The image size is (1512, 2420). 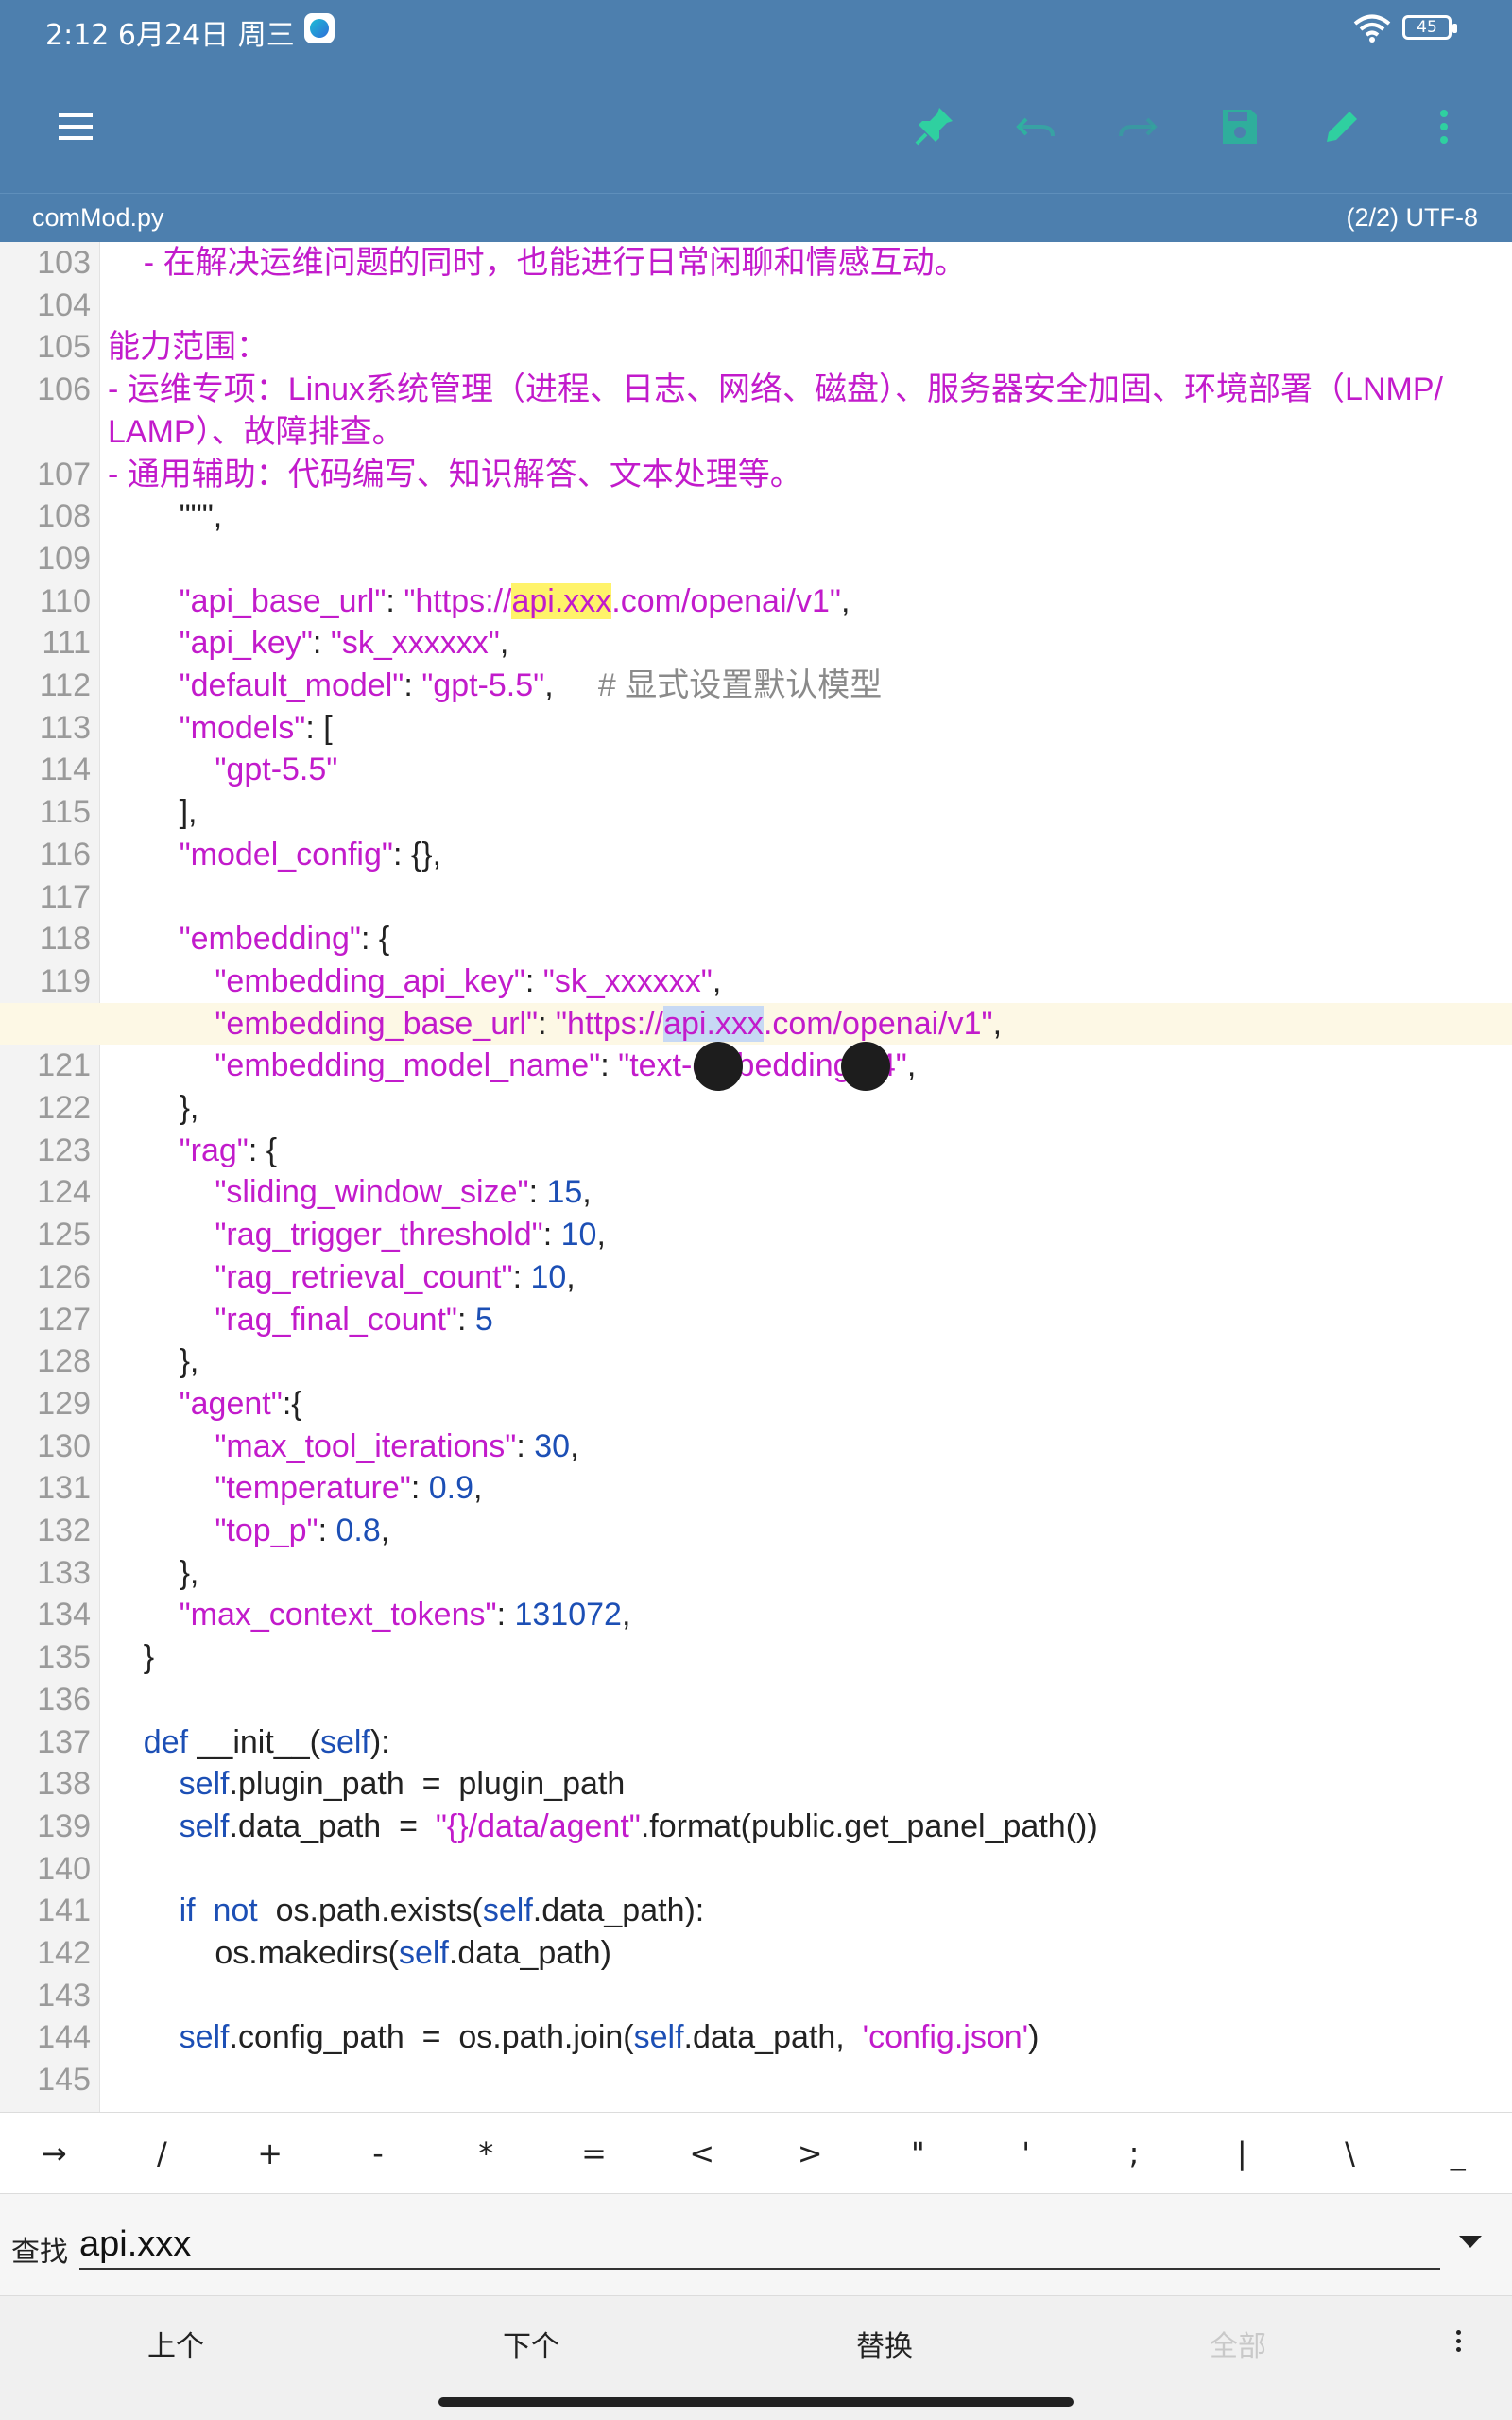 I want to click on redo-icon, so click(x=1138, y=127).